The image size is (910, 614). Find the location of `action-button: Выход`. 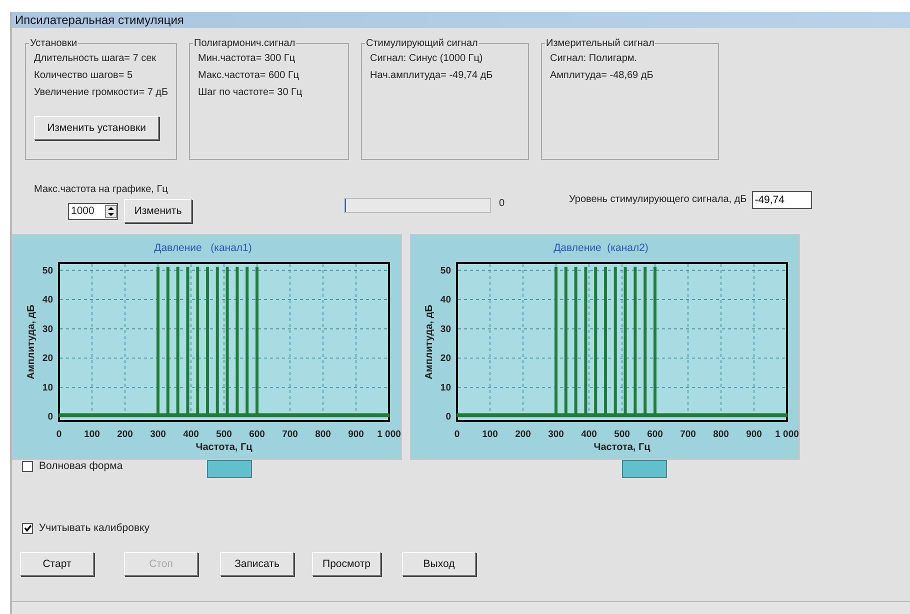

action-button: Выход is located at coordinates (439, 564).